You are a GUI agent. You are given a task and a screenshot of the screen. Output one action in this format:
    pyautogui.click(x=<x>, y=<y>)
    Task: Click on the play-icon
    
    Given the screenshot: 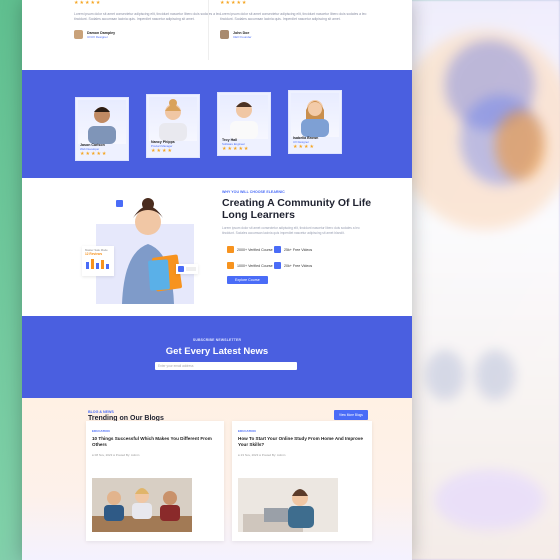 What is the action you would take?
    pyautogui.click(x=181, y=269)
    